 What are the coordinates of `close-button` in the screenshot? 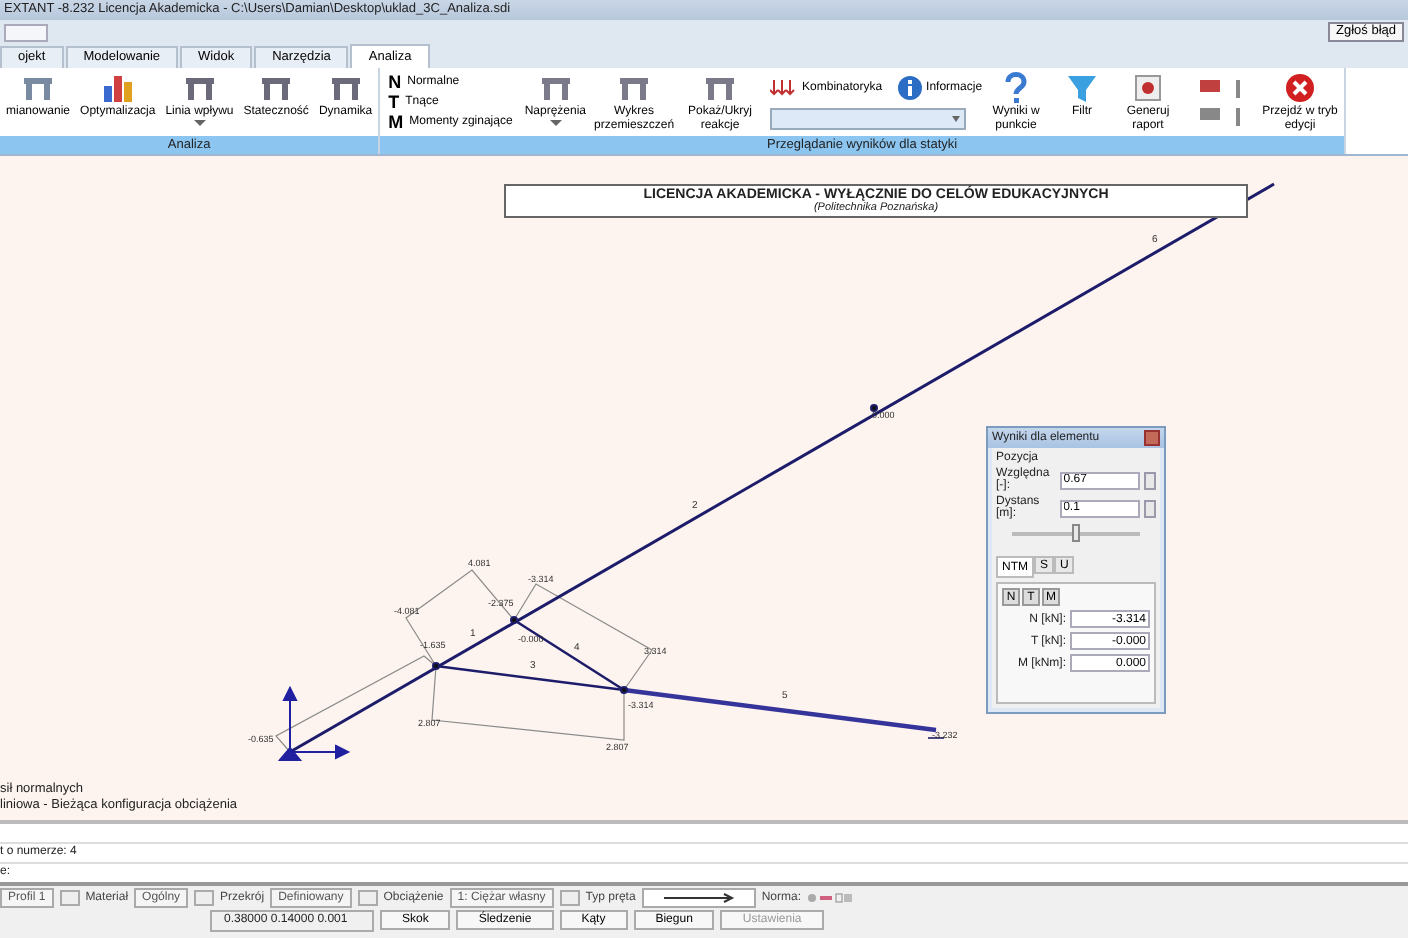 It's located at (1152, 438).